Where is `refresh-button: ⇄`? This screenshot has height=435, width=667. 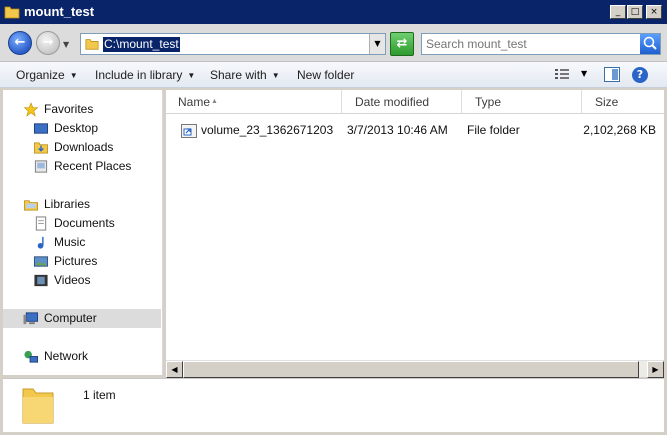 refresh-button: ⇄ is located at coordinates (402, 44).